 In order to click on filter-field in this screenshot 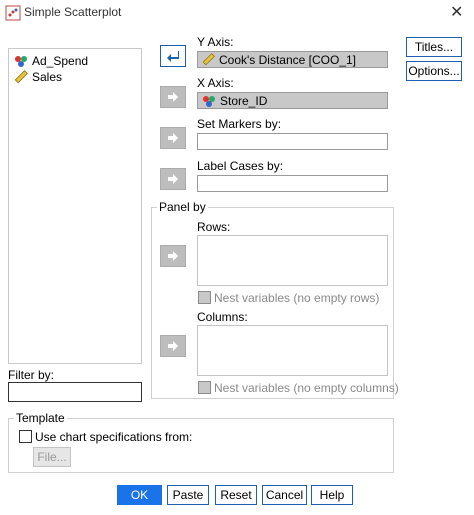, I will do `click(75, 392)`.